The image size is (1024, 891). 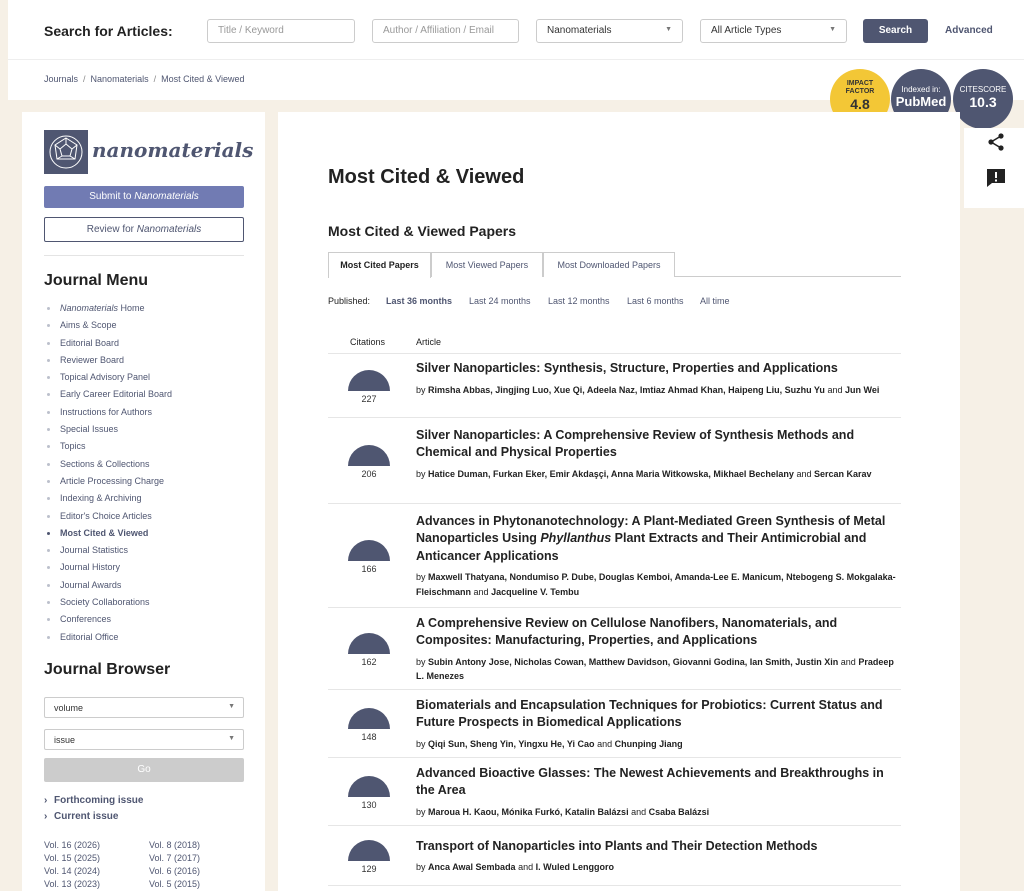 I want to click on volume-link: Vol. 16 (2026), so click(x=72, y=845).